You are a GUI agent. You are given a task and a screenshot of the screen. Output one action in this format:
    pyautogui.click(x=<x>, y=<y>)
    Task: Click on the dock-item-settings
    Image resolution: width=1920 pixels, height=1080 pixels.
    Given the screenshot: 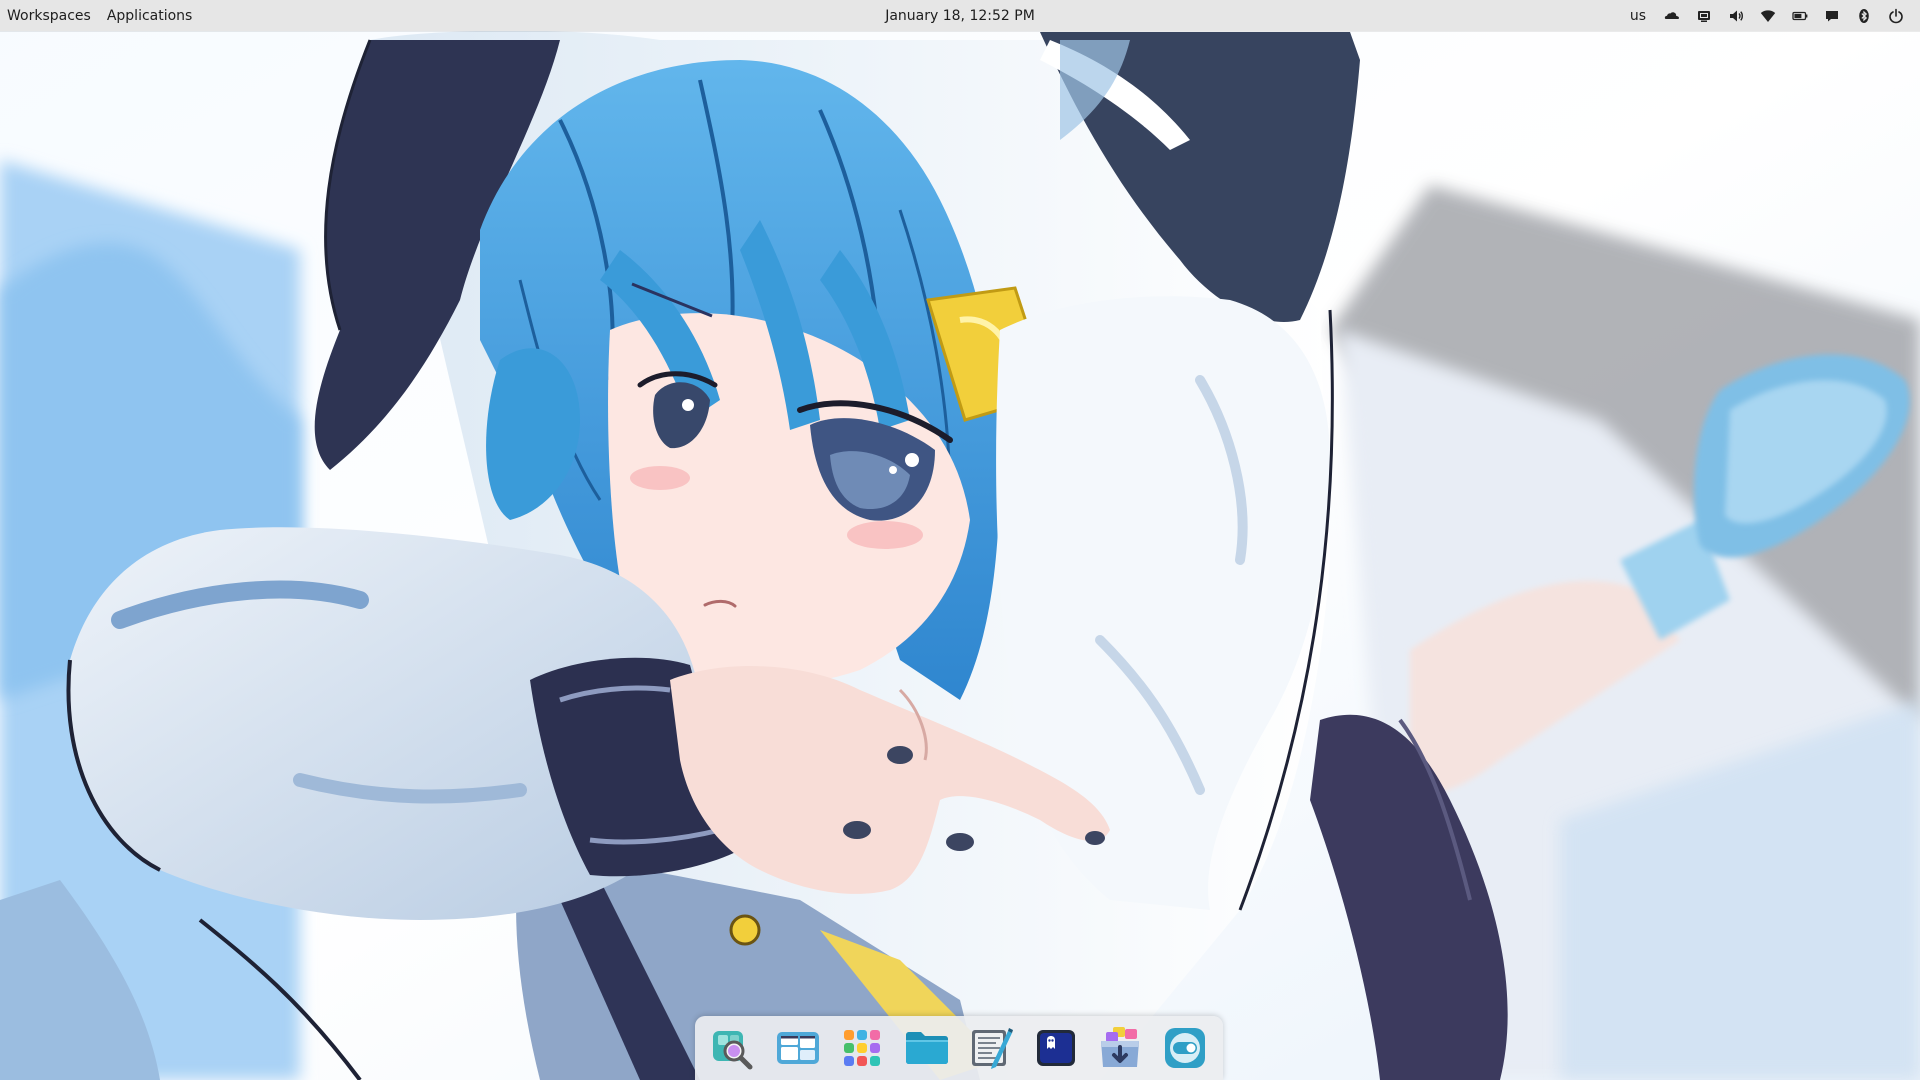 What is the action you would take?
    pyautogui.click(x=1185, y=1048)
    